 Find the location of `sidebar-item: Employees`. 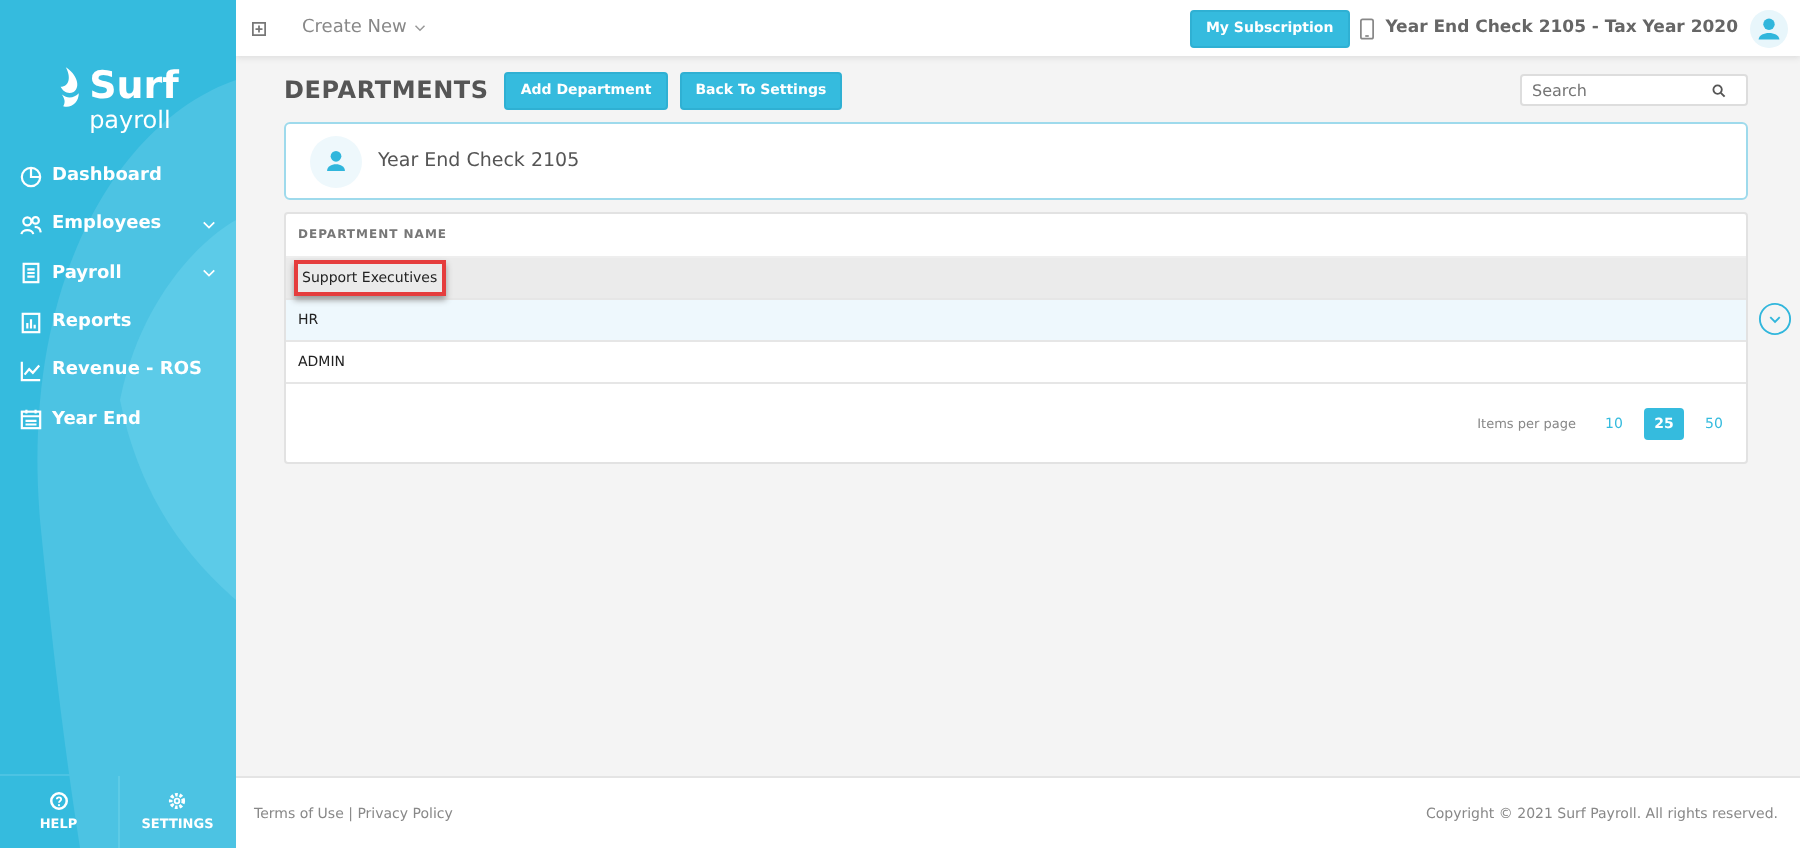

sidebar-item: Employees is located at coordinates (118, 225).